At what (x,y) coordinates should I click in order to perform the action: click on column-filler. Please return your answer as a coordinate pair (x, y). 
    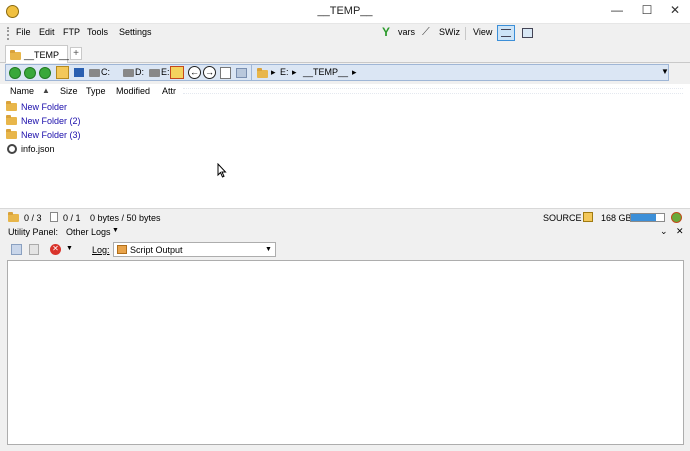
    Looking at the image, I should click on (433, 91).